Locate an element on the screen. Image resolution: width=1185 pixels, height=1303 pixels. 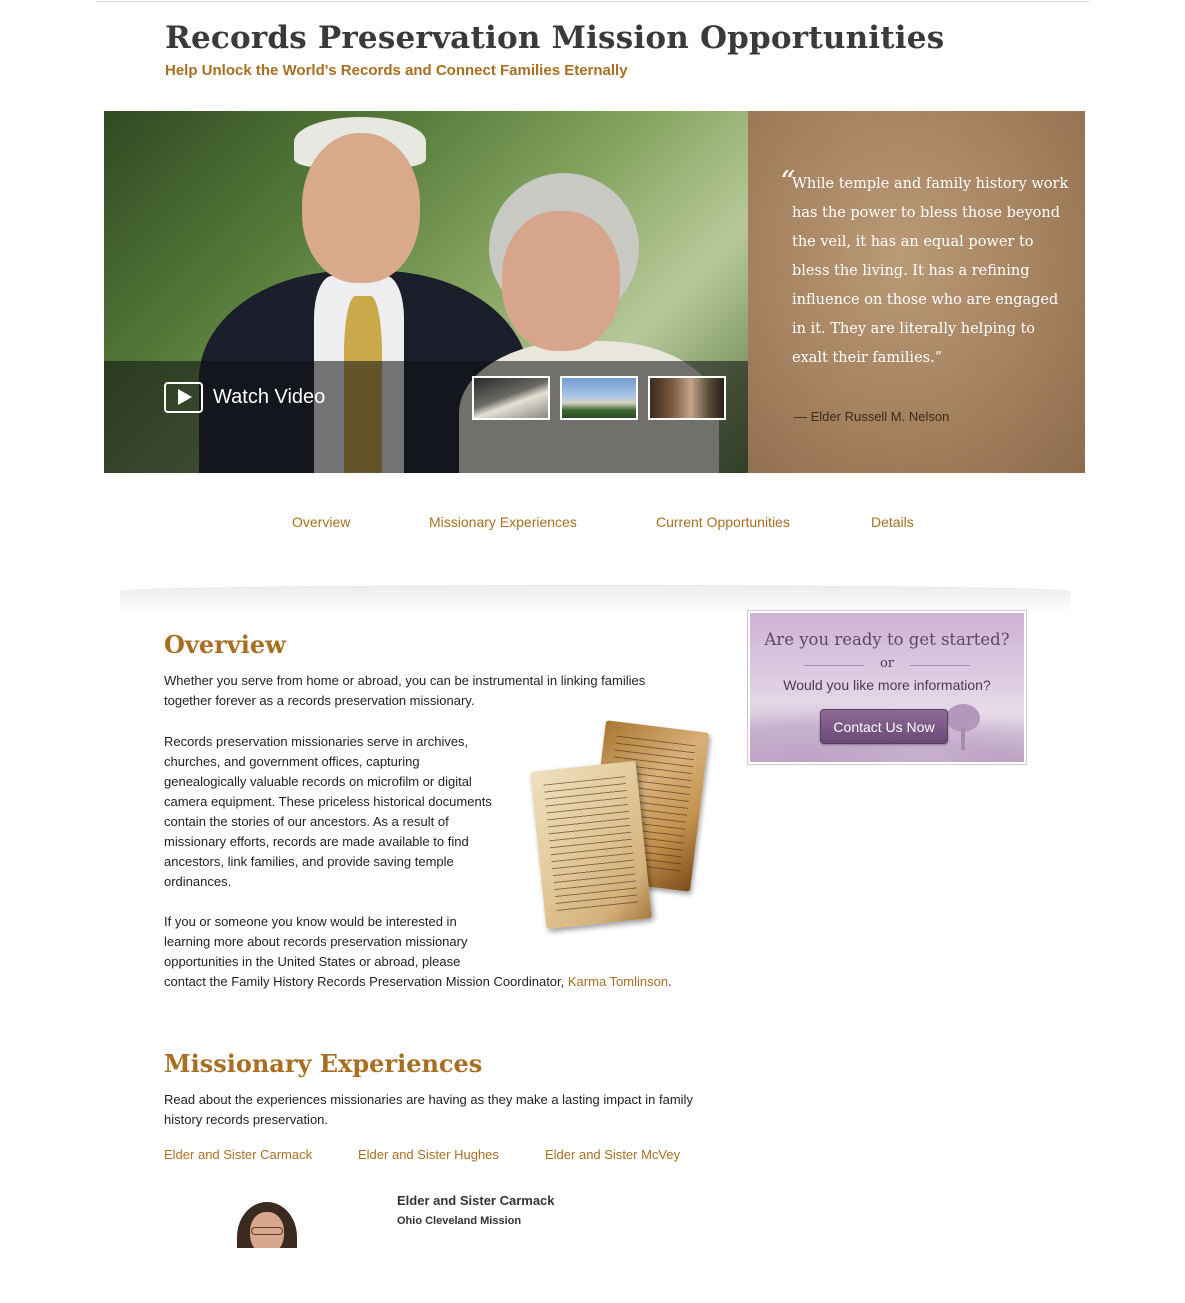
featured-couple-mission: Ohio Cleveland Mission is located at coordinates (459, 1221).